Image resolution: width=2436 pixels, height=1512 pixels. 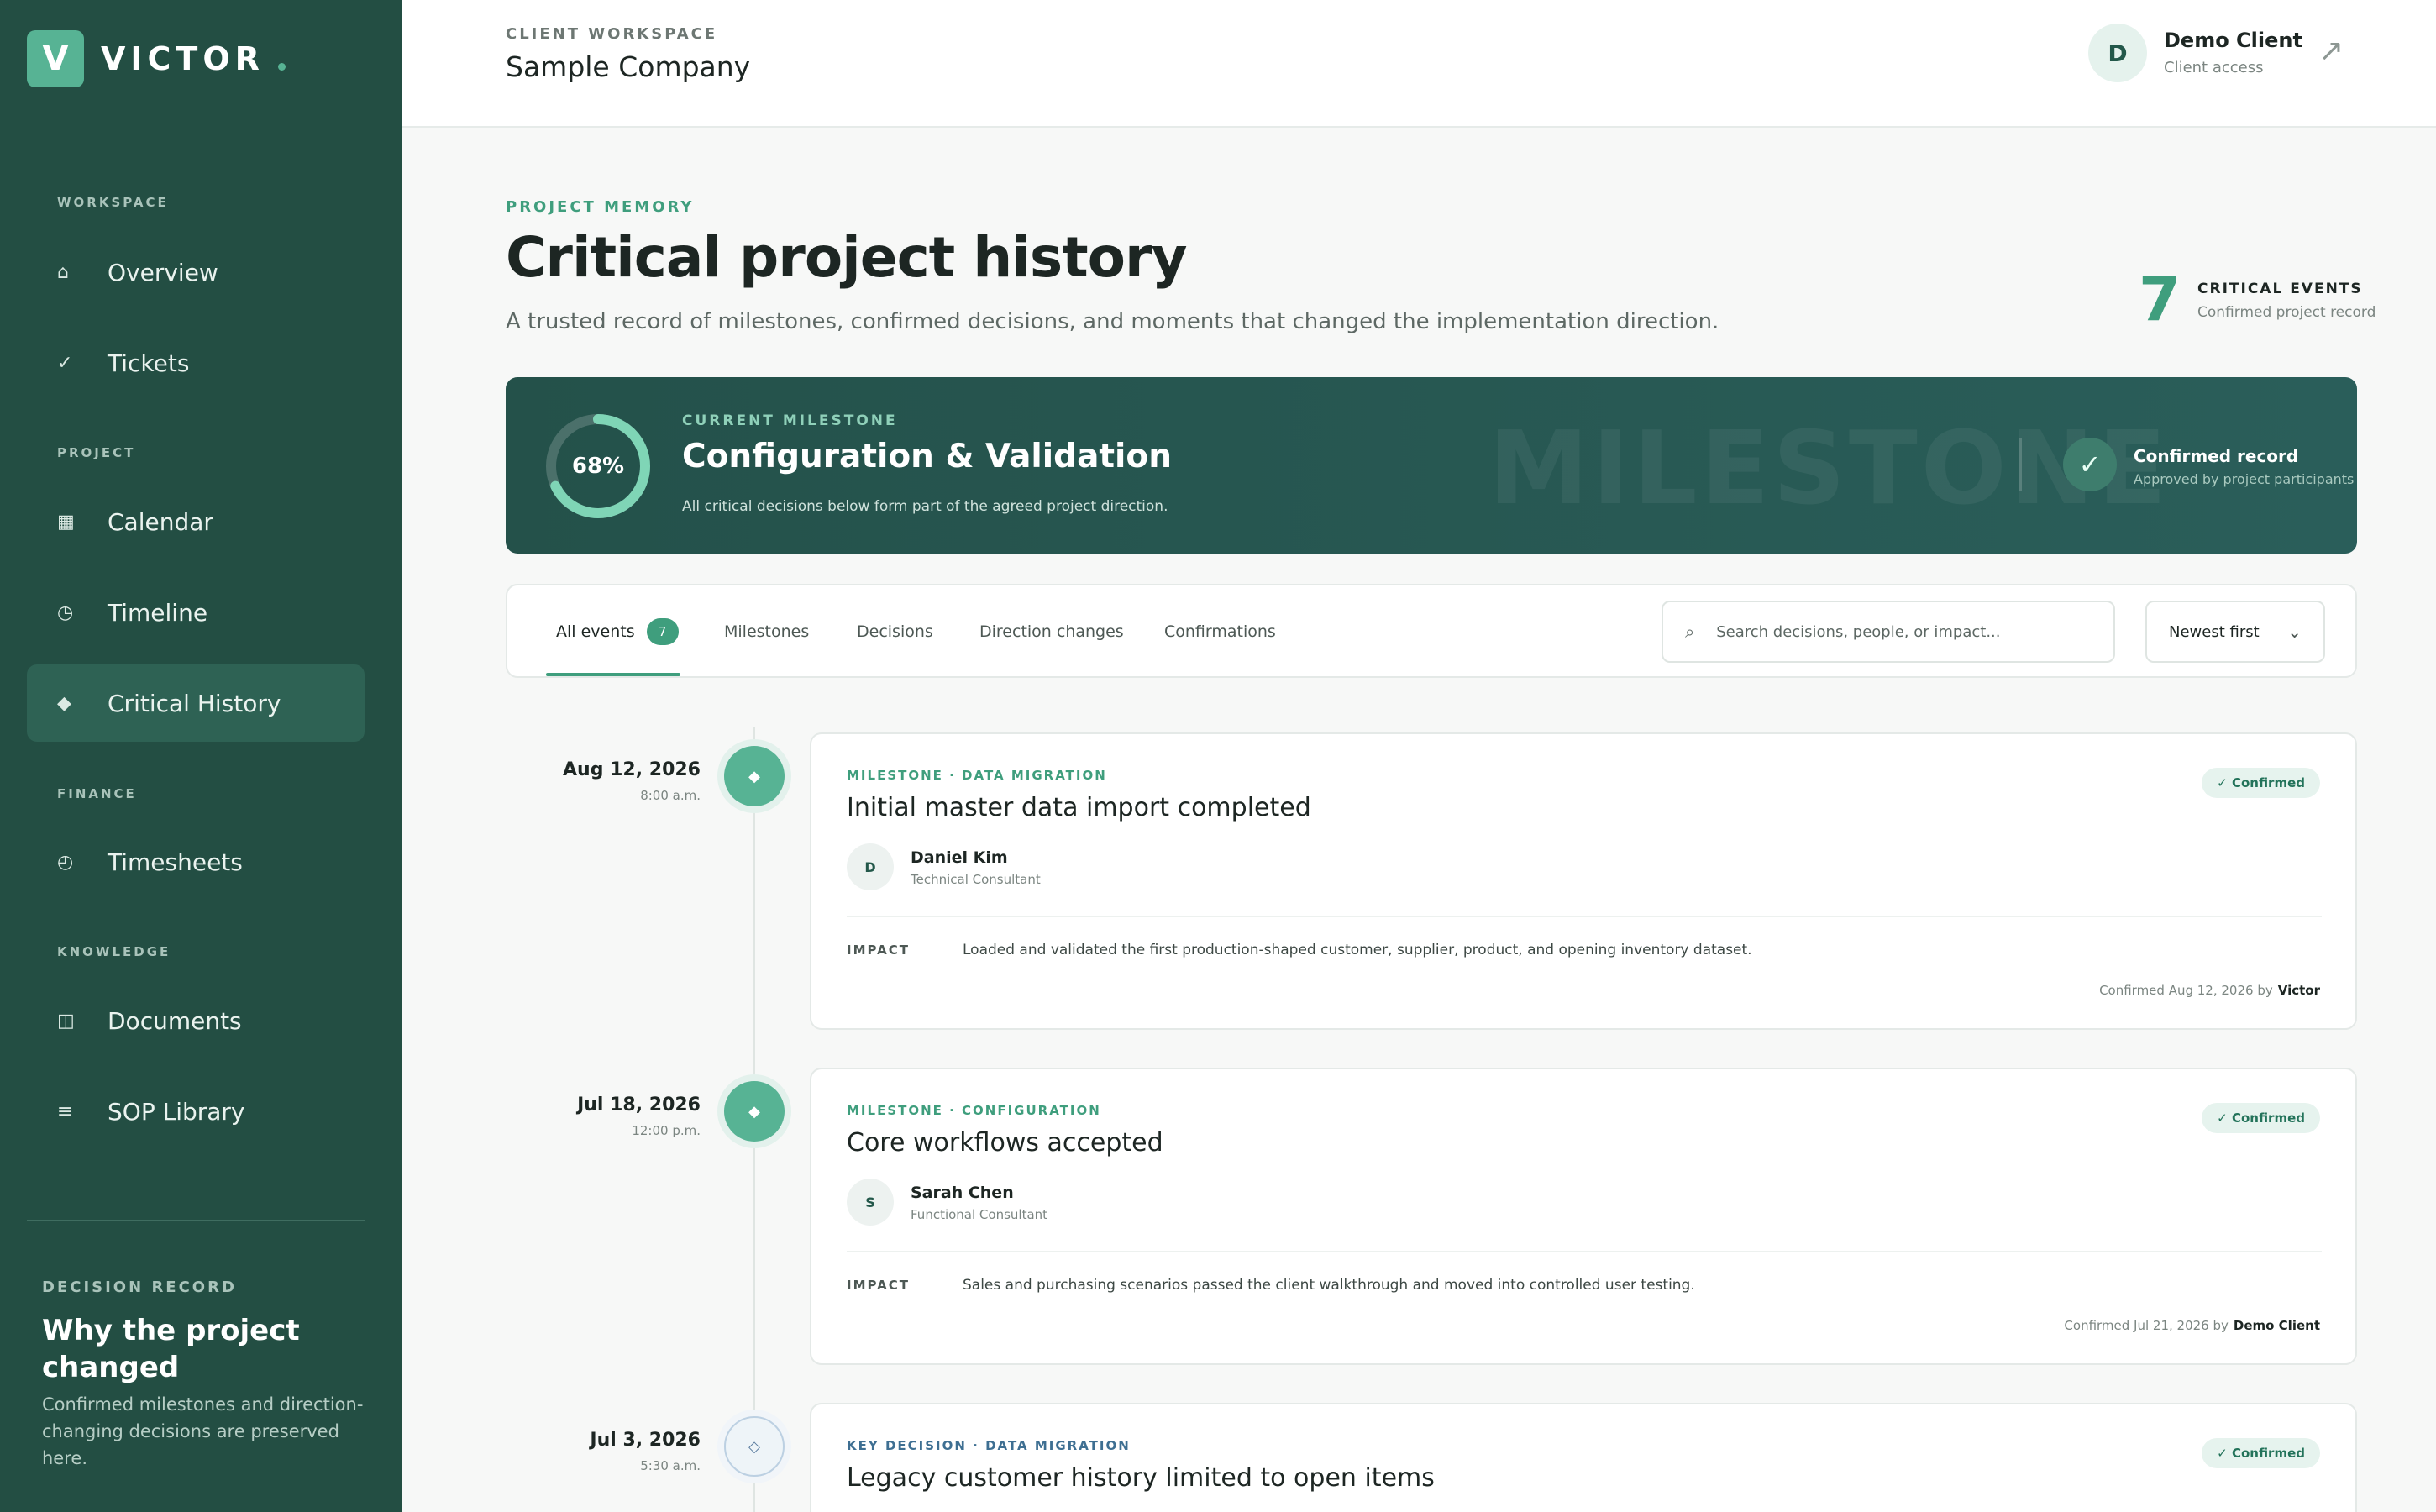 I want to click on tab-decisions: Decisions, so click(x=895, y=631).